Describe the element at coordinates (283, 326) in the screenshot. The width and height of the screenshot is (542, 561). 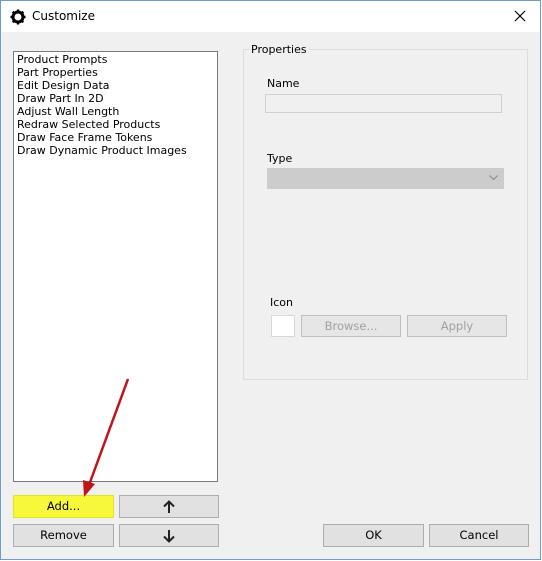
I see `icon-preview` at that location.